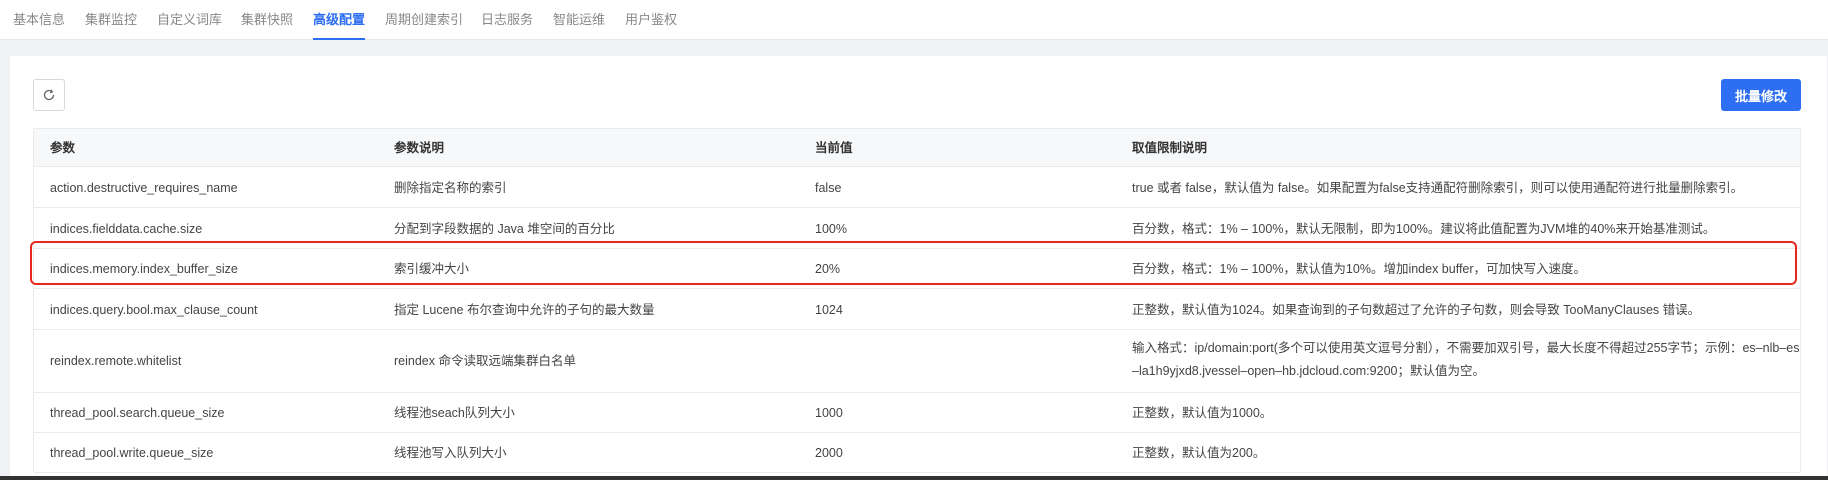 The width and height of the screenshot is (1828, 480). I want to click on param-limit: 正整数，默认值为200。, so click(1199, 453).